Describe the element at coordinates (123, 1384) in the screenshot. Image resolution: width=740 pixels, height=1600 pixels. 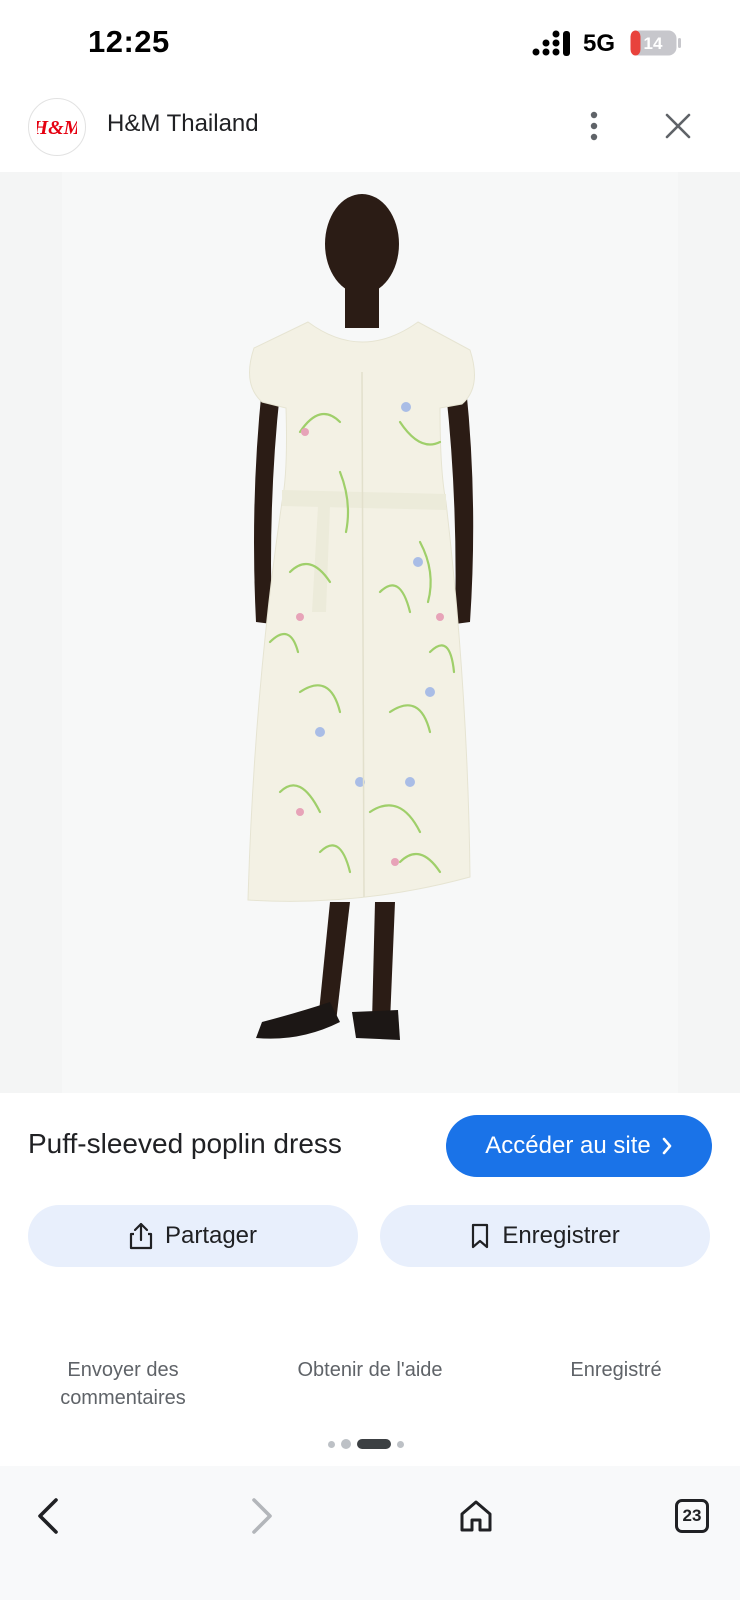
I see `send-feedback-link: Envoyer des commentaires` at that location.